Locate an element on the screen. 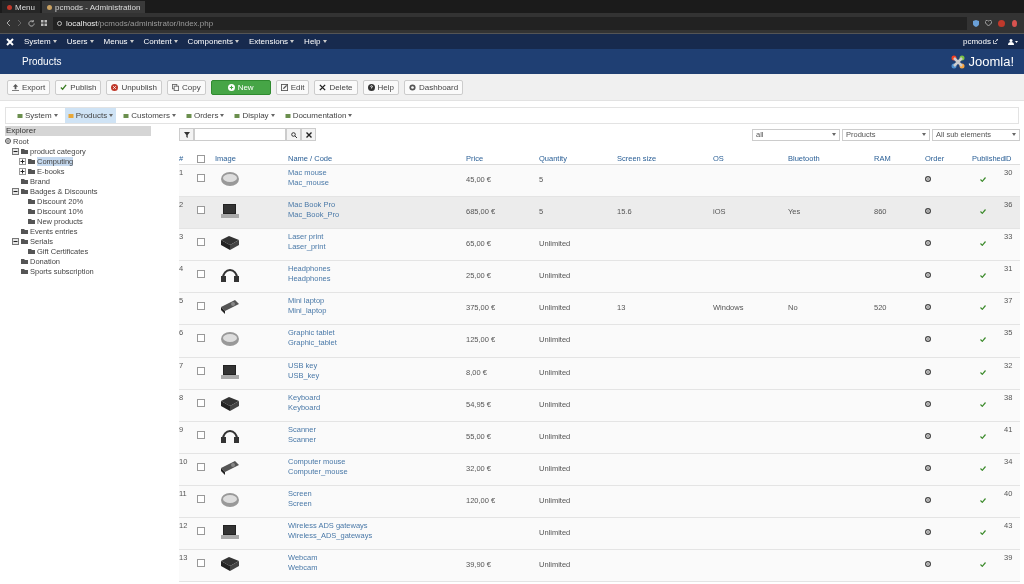 This screenshot has height=584, width=1024. globe-icon is located at coordinates (8, 141).